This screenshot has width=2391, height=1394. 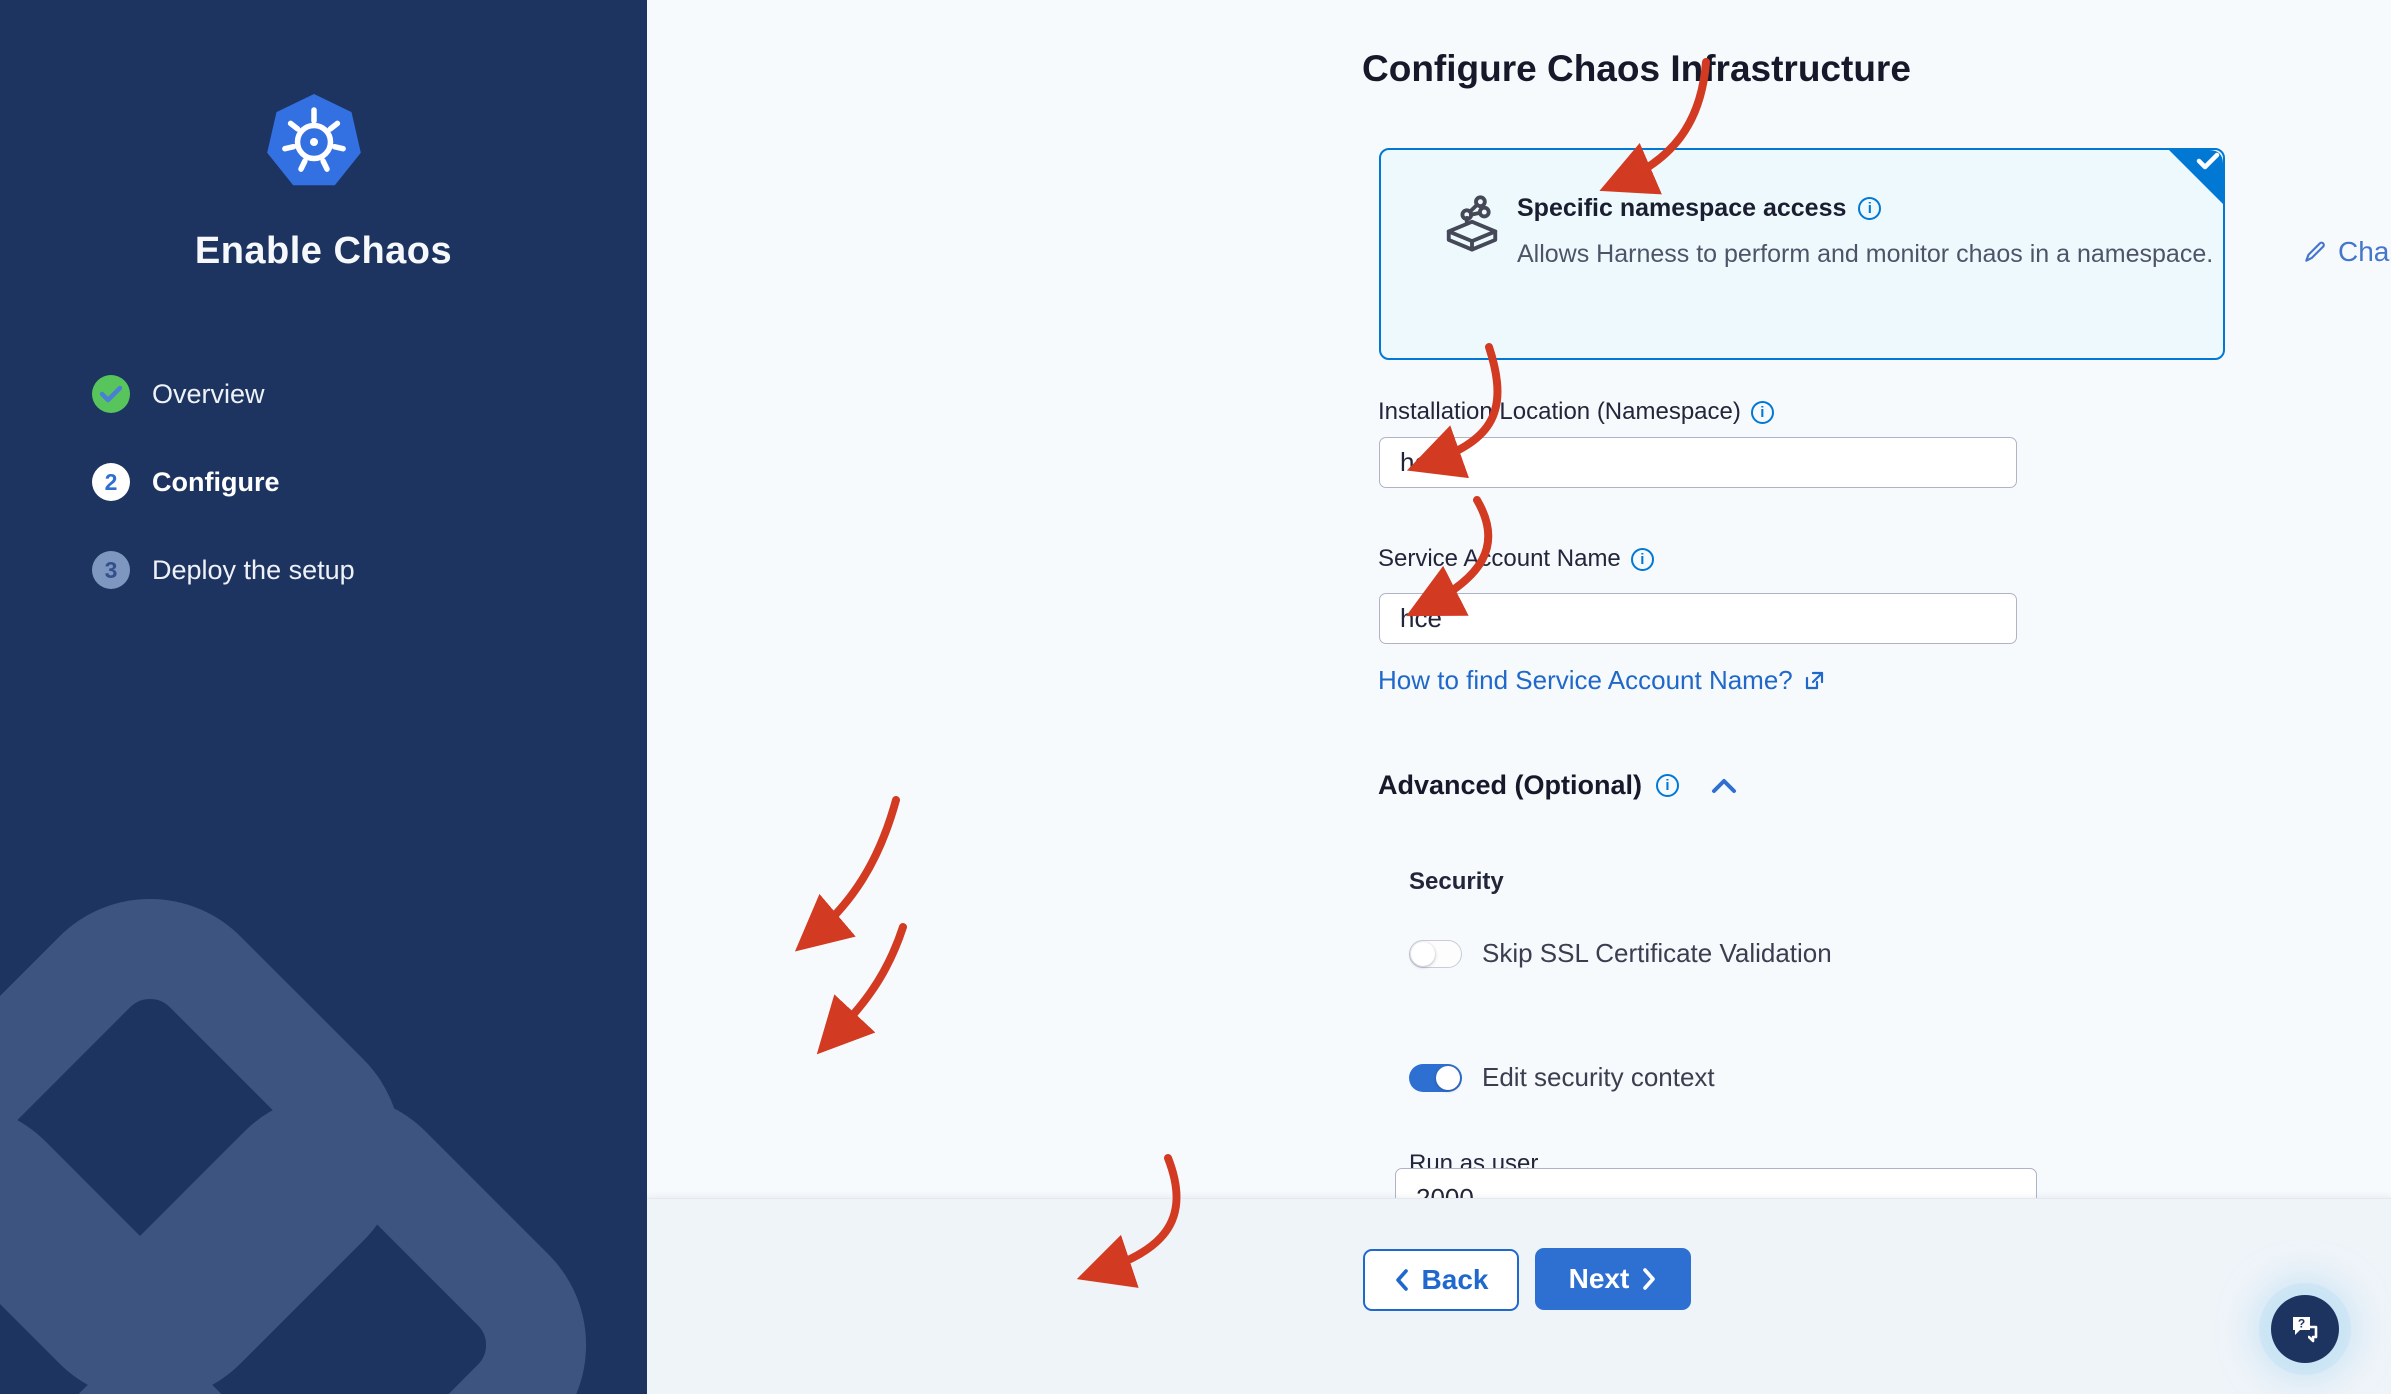 I want to click on step-label: Overview, so click(x=208, y=393).